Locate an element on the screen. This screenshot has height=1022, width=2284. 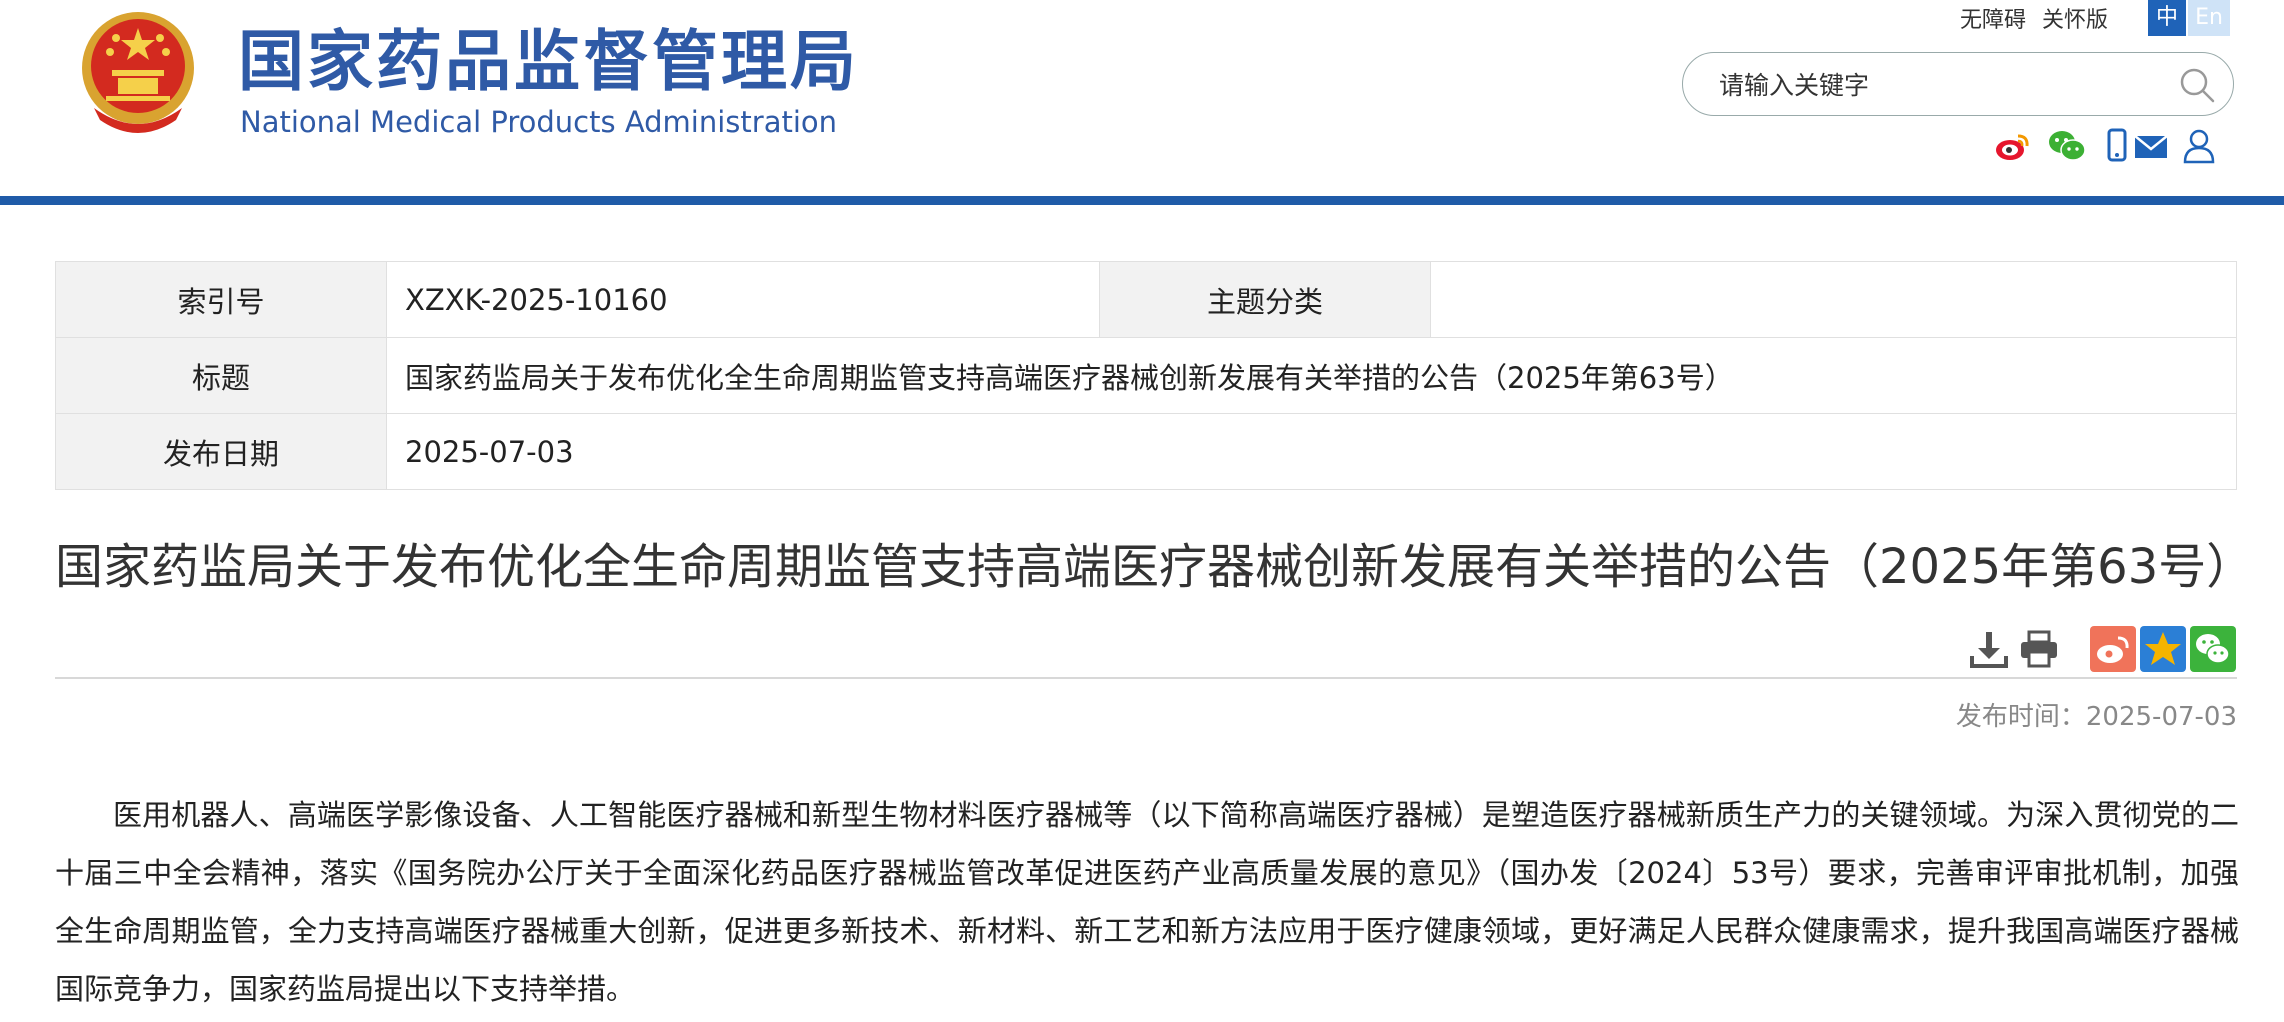
wechat-icon is located at coordinates (2067, 146).